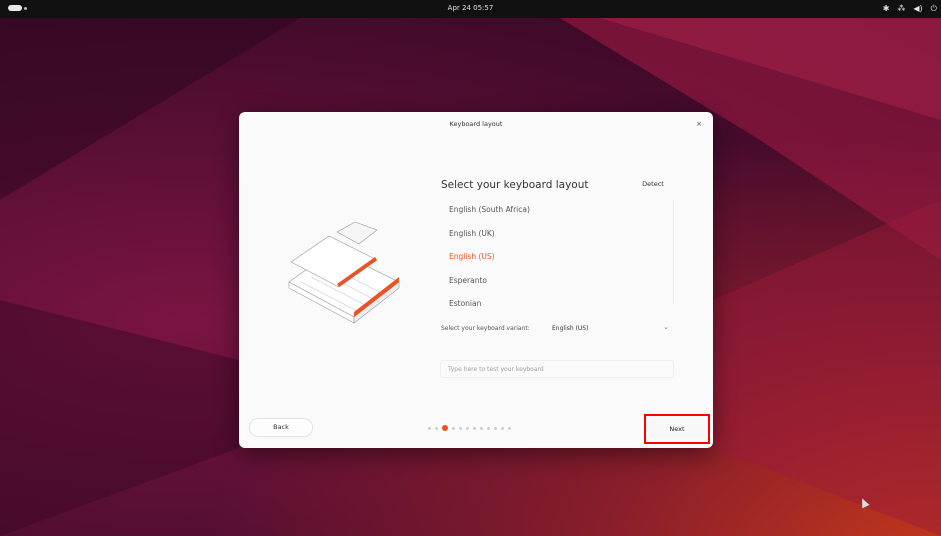 This screenshot has height=536, width=941. What do you see at coordinates (934, 8) in the screenshot?
I see `power-icon: ⏻` at bounding box center [934, 8].